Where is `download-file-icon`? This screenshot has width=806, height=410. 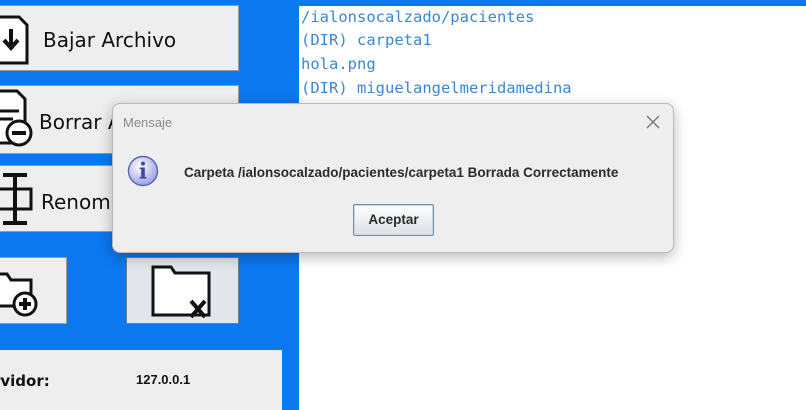 download-file-icon is located at coordinates (14, 40).